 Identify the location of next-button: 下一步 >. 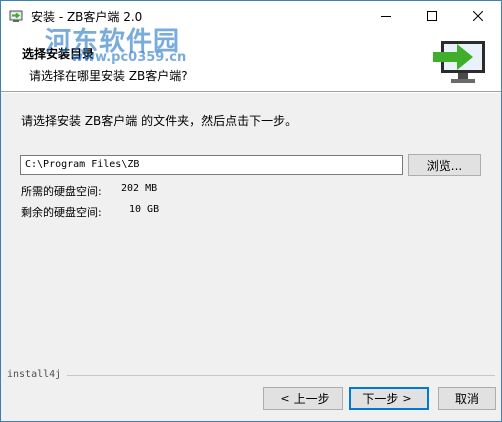
(389, 398).